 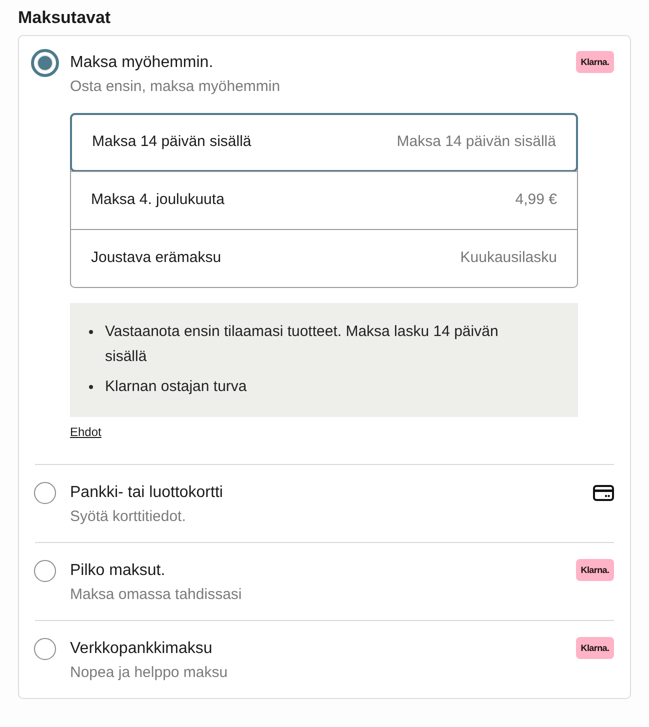 I want to click on payment-method-title: Pilko maksut., so click(x=118, y=571).